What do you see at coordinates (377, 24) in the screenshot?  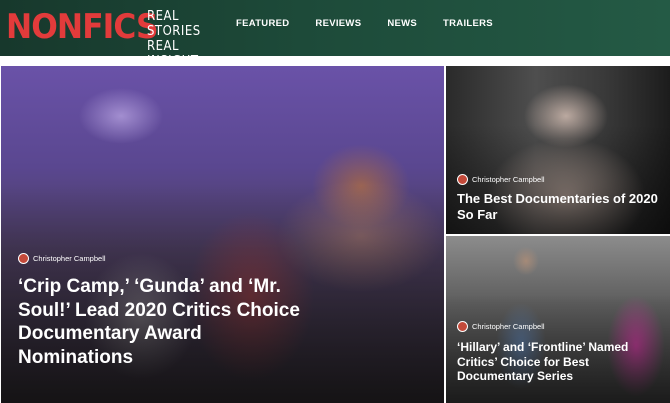 I see `main-nav: FEATURED REVIEWS NEWS TRAILERS` at bounding box center [377, 24].